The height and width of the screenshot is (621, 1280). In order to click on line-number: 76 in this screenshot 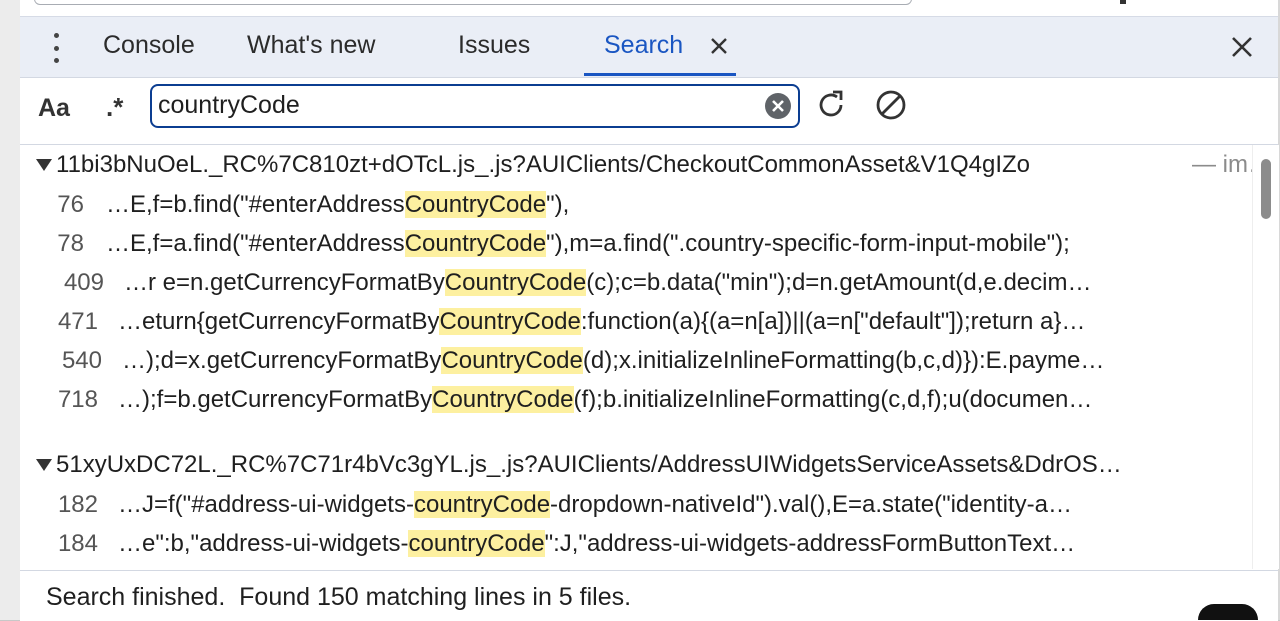, I will do `click(70, 204)`.